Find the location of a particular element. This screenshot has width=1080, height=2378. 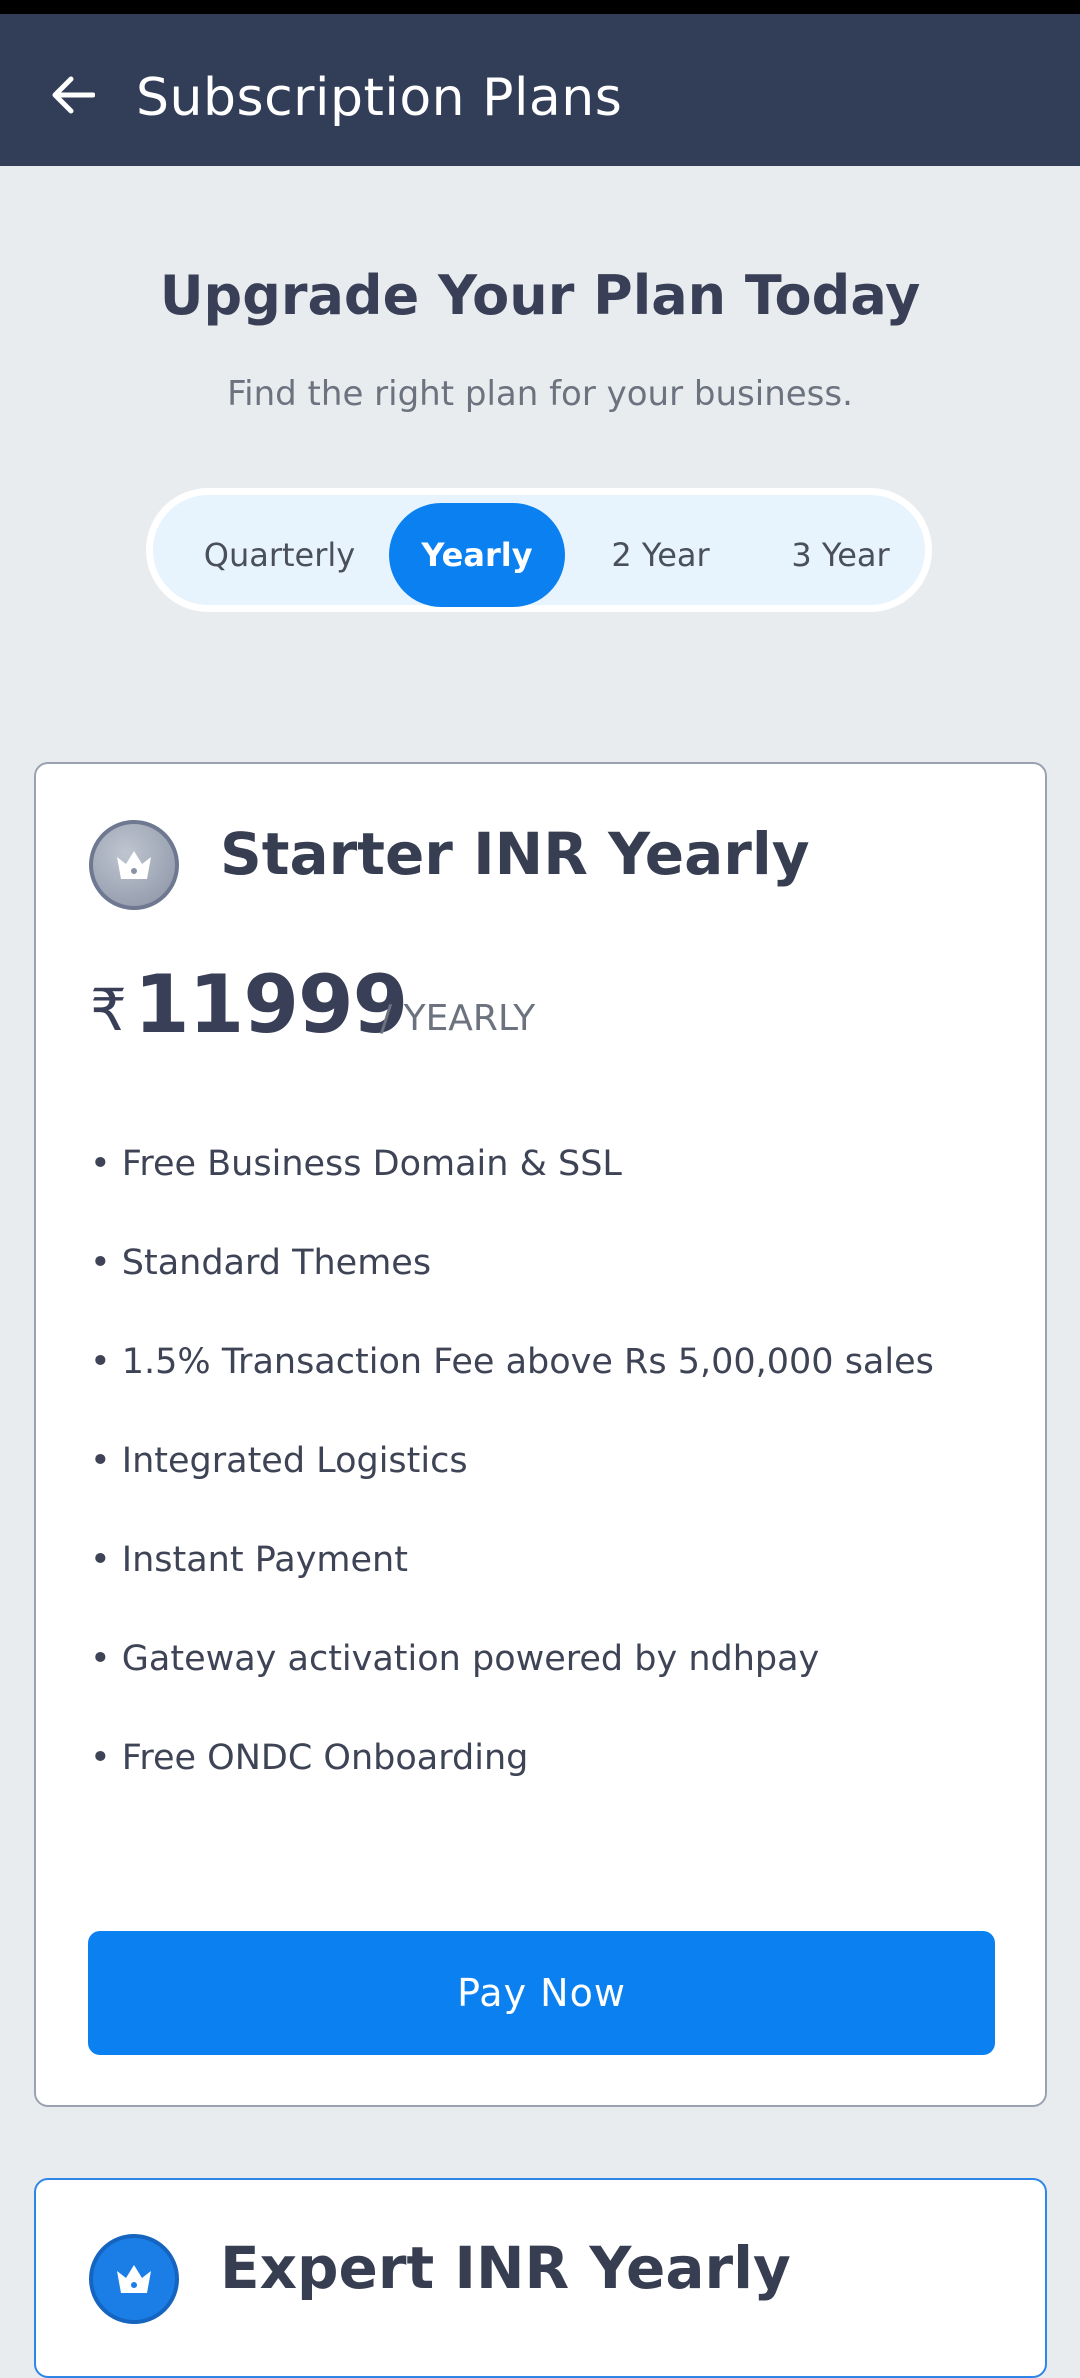

pay-now-button: Pay Now is located at coordinates (541, 1993).